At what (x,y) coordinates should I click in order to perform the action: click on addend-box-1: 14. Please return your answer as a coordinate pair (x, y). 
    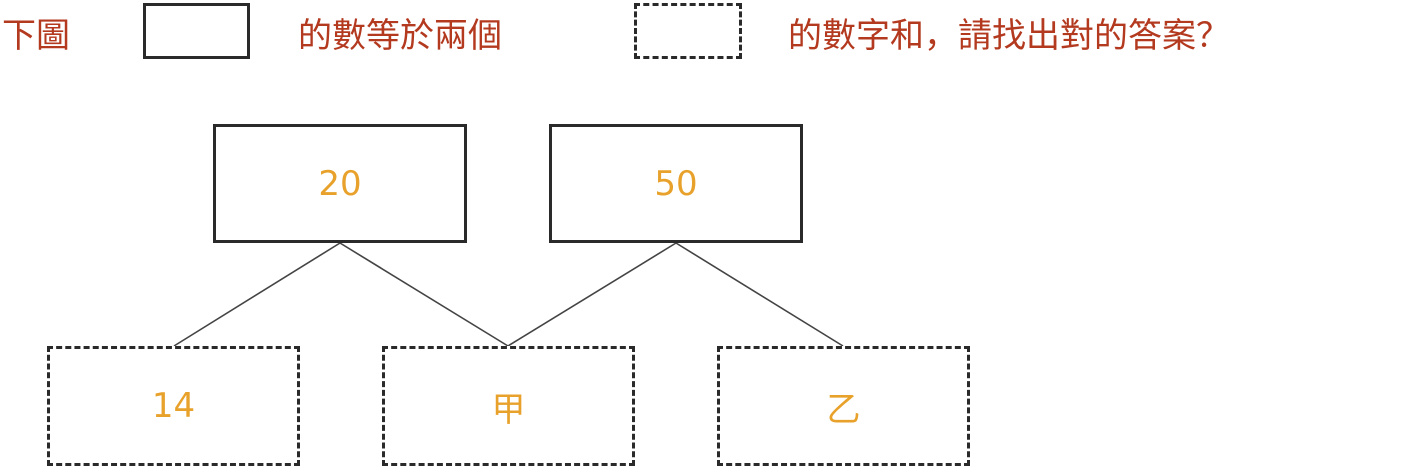
    Looking at the image, I should click on (173, 406).